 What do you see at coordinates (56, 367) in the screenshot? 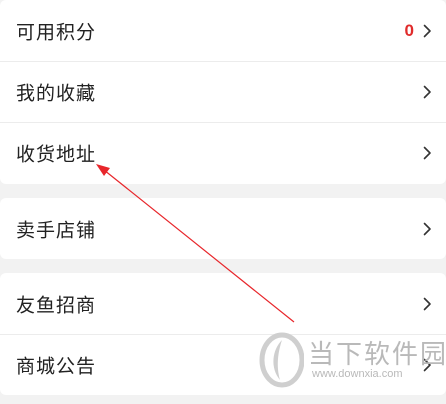
I see `mall-announcement-label: 商城公告` at bounding box center [56, 367].